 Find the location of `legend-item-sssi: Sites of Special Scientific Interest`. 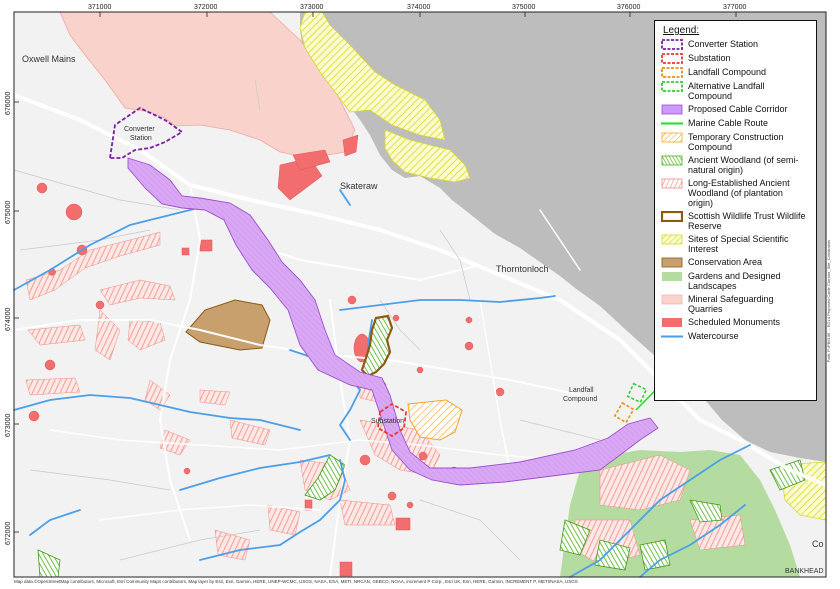

legend-item-sssi: Sites of Special Scientific Interest is located at coordinates (735, 244).